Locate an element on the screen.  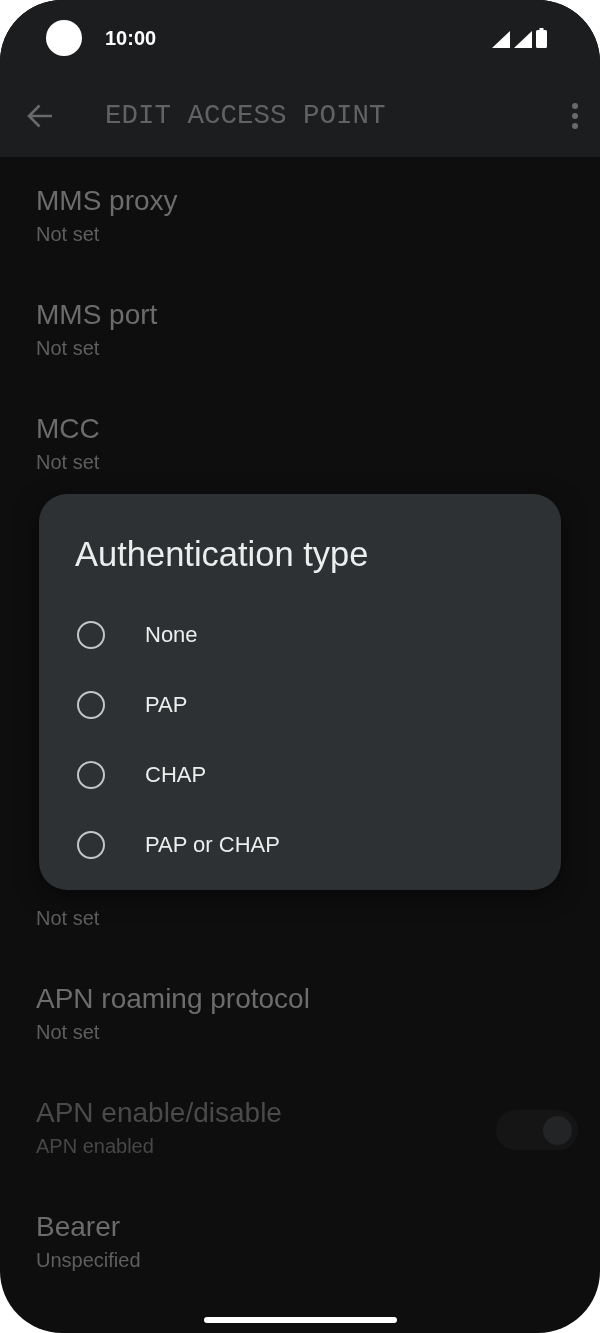
setting-title: MMS proxy is located at coordinates (107, 201).